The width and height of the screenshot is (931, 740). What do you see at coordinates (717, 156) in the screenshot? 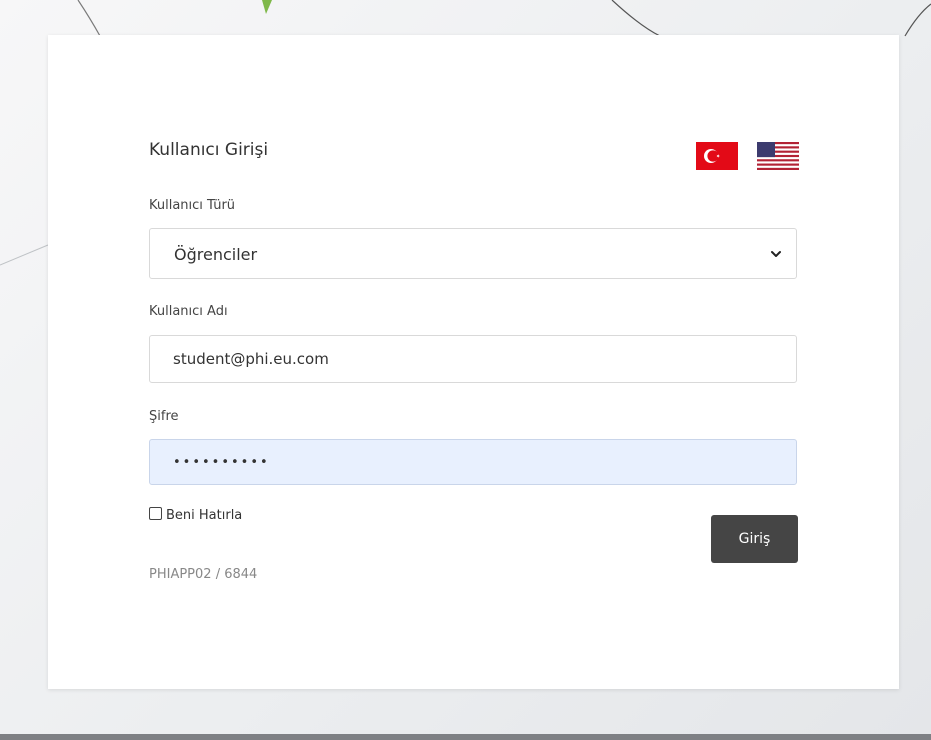
I see `turkish-flag-icon` at bounding box center [717, 156].